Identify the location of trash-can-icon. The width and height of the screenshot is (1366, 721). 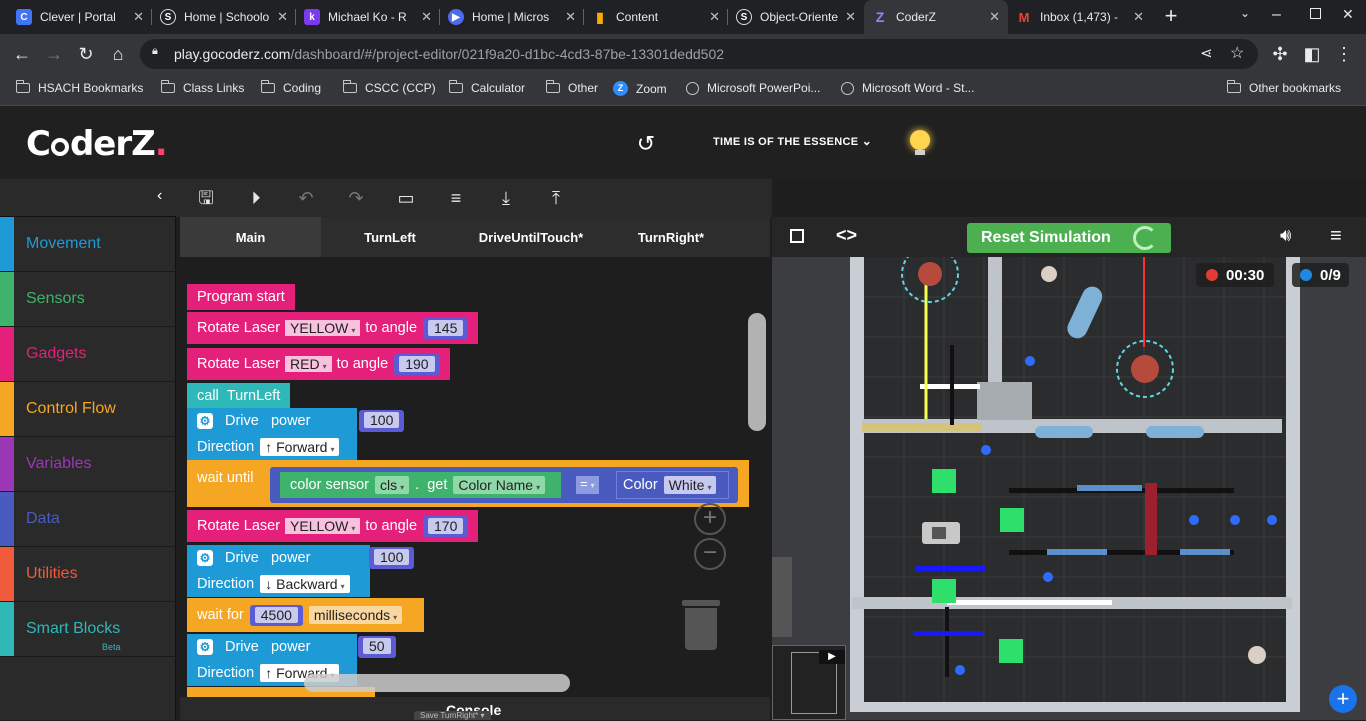
(701, 625).